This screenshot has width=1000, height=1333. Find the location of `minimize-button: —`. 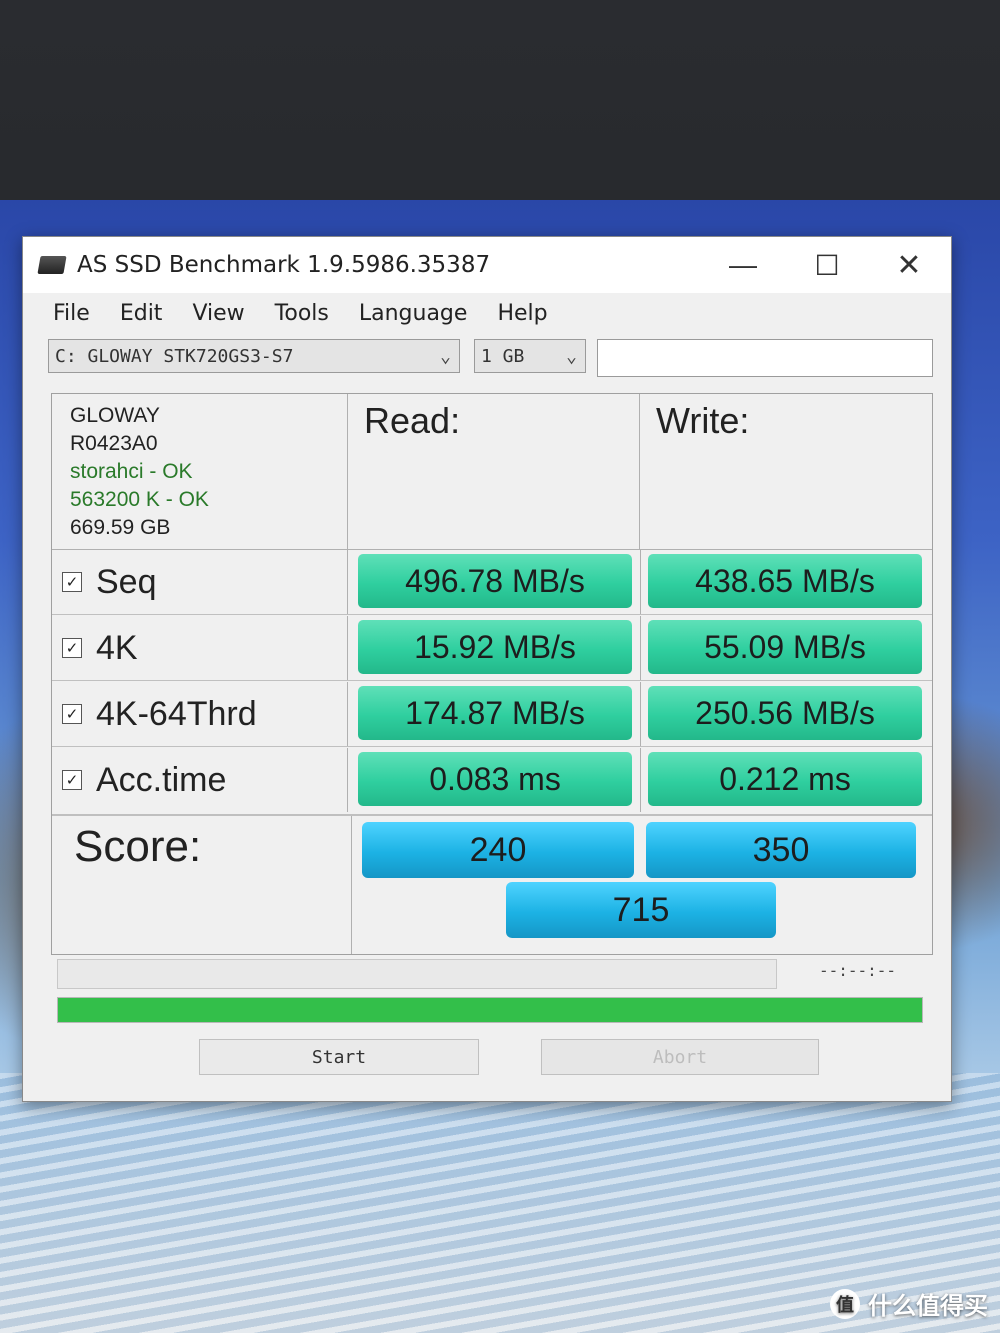

minimize-button: — is located at coordinates (743, 265).